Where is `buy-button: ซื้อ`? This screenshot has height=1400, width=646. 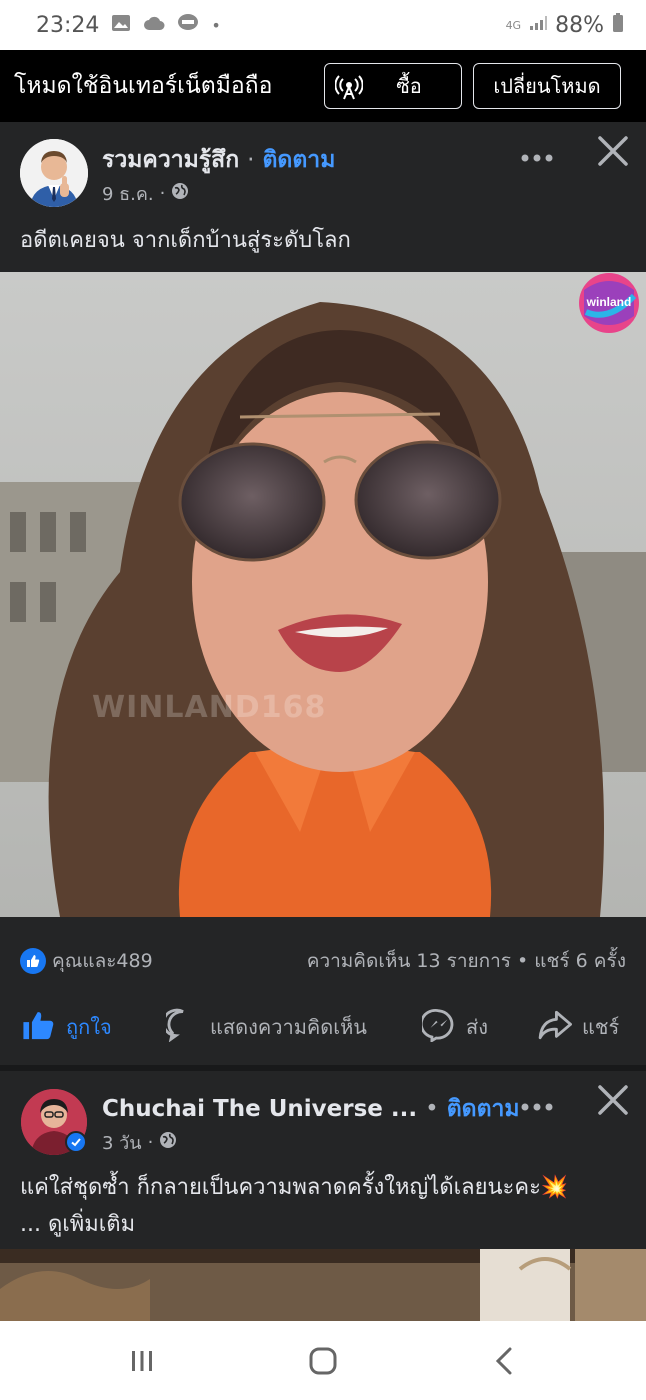
buy-button: ซื้อ is located at coordinates (393, 86).